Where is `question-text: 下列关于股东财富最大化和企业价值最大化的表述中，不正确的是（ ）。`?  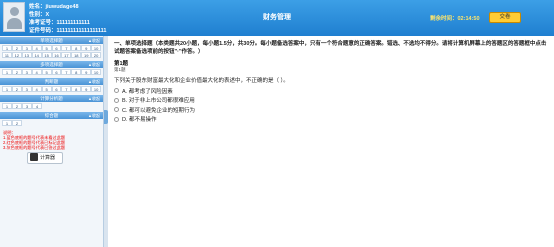
question-text: 下列关于股东财富最大化和企业价值最大化的表述中，不正确的是（ ）。 is located at coordinates (201, 81).